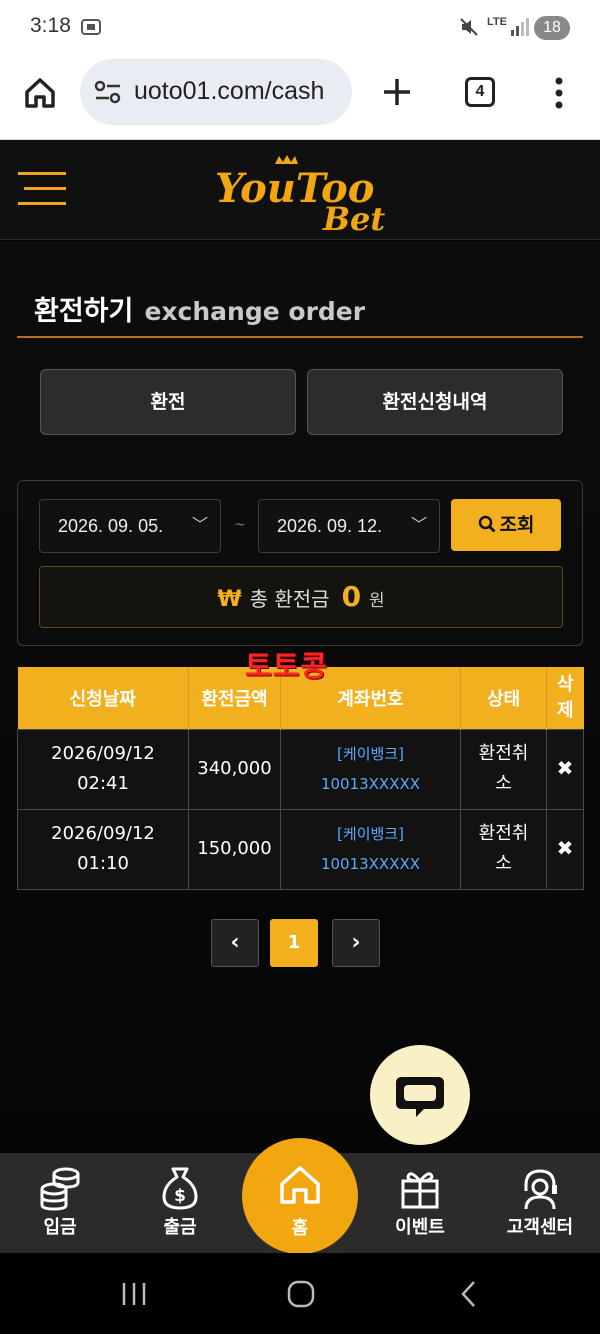 The height and width of the screenshot is (1334, 600). Describe the element at coordinates (565, 698) in the screenshot. I see `header-delete: 삭제` at that location.